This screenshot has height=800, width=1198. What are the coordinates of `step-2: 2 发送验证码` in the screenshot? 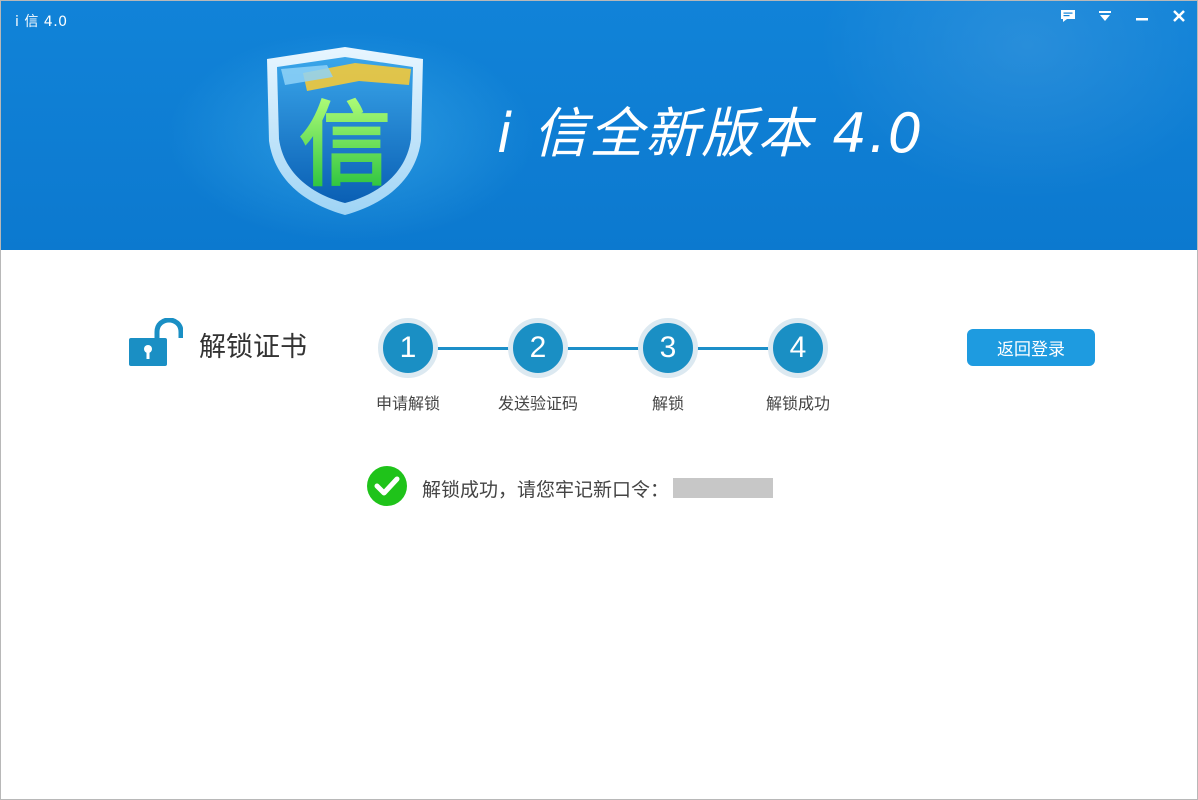 It's located at (538, 365).